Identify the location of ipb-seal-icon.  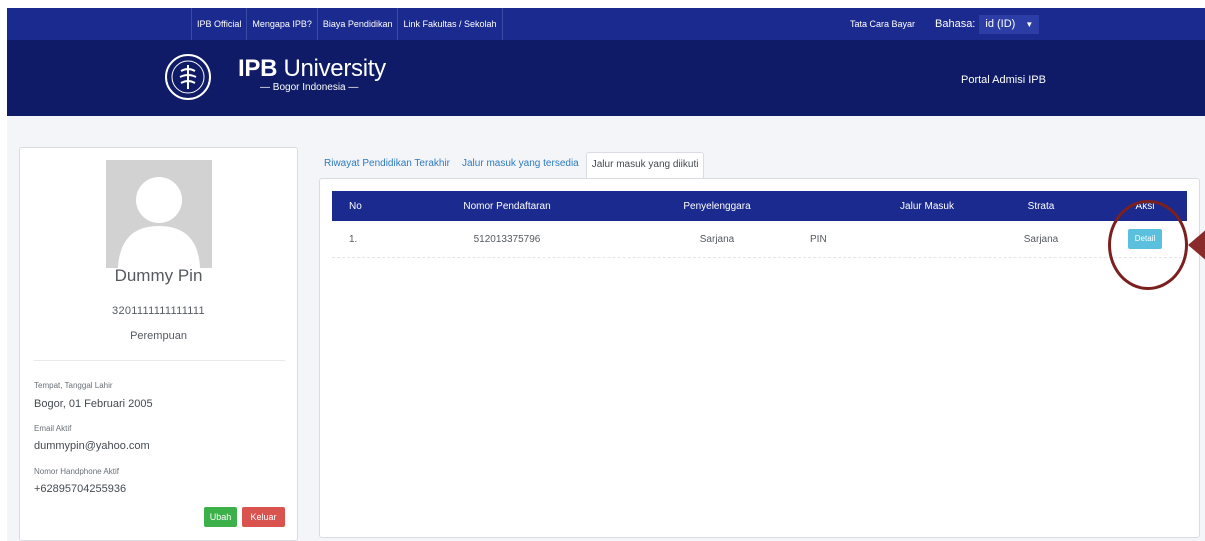
(188, 77).